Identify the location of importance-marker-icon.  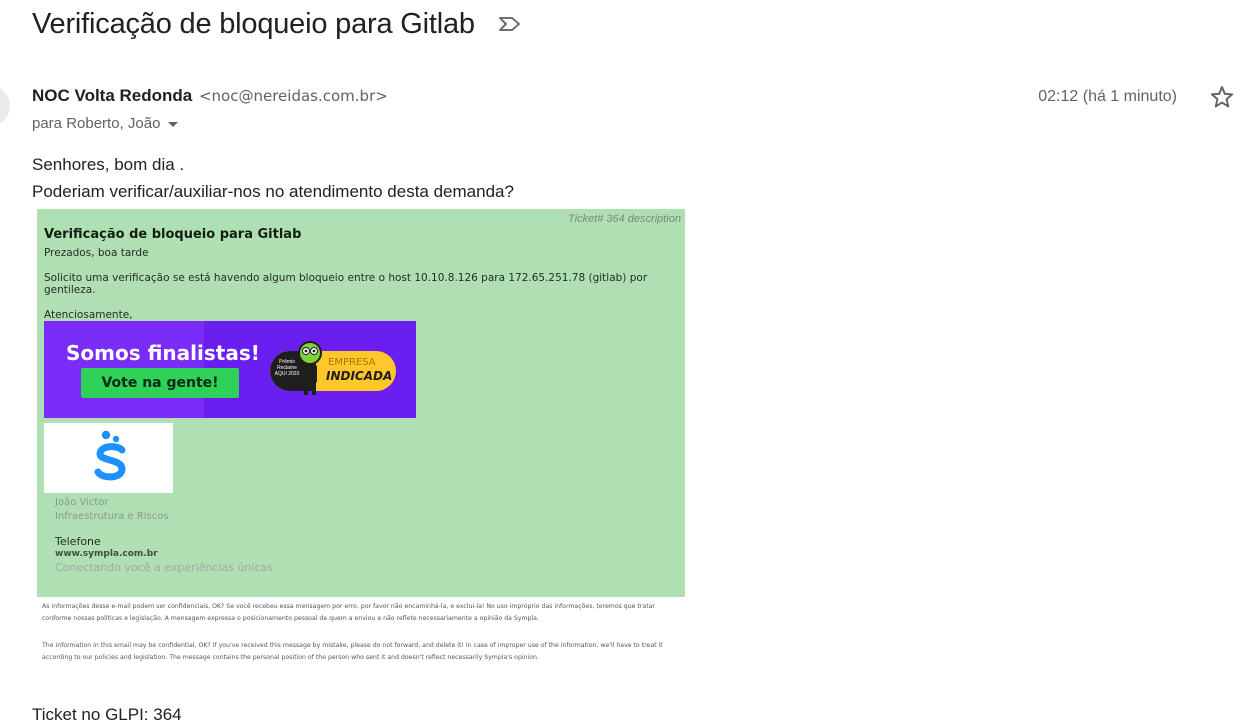
(510, 24).